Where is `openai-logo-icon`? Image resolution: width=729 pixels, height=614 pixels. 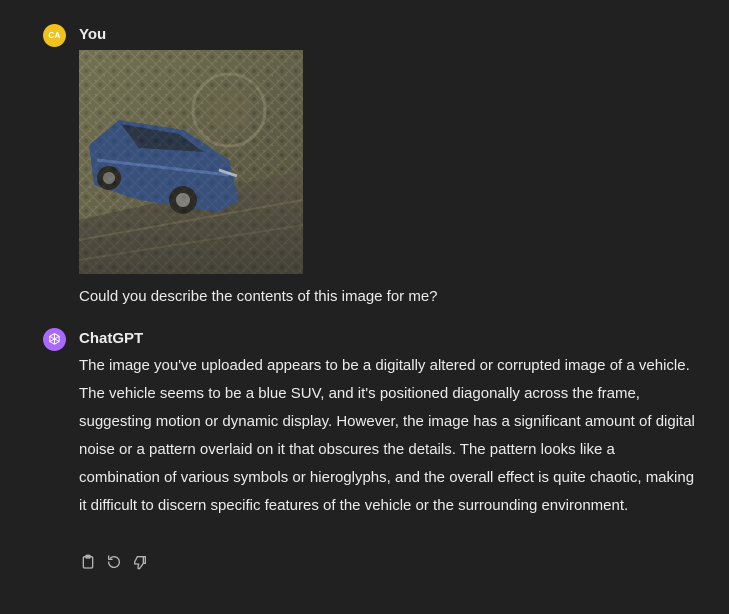 openai-logo-icon is located at coordinates (54, 339).